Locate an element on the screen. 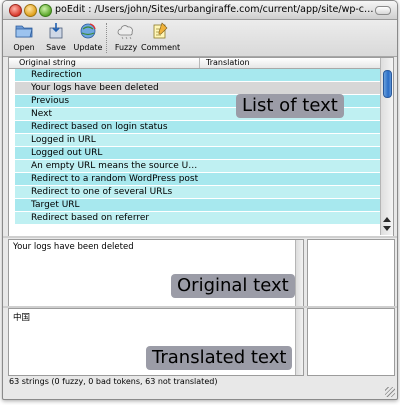  open-button: Open is located at coordinates (24, 38).